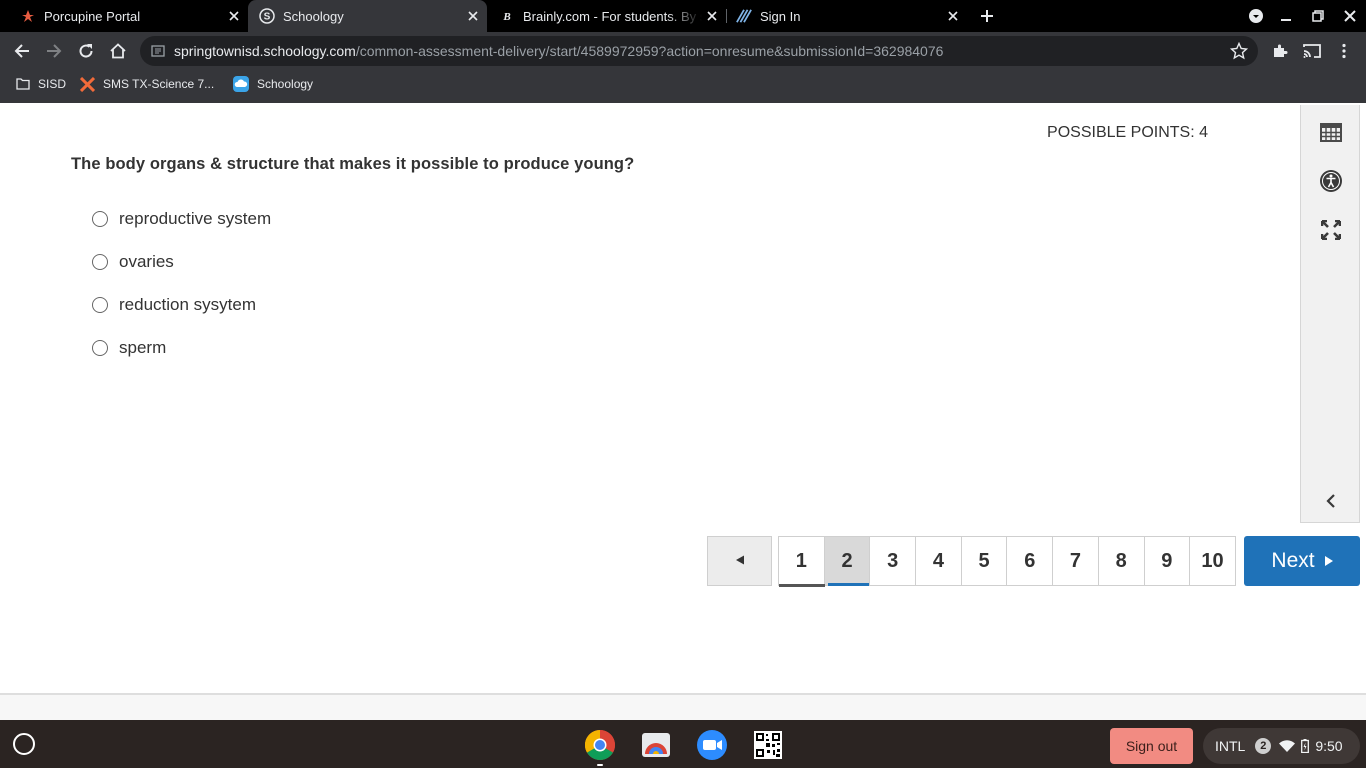  Describe the element at coordinates (1076, 561) in the screenshot. I see `page-button: 7` at that location.